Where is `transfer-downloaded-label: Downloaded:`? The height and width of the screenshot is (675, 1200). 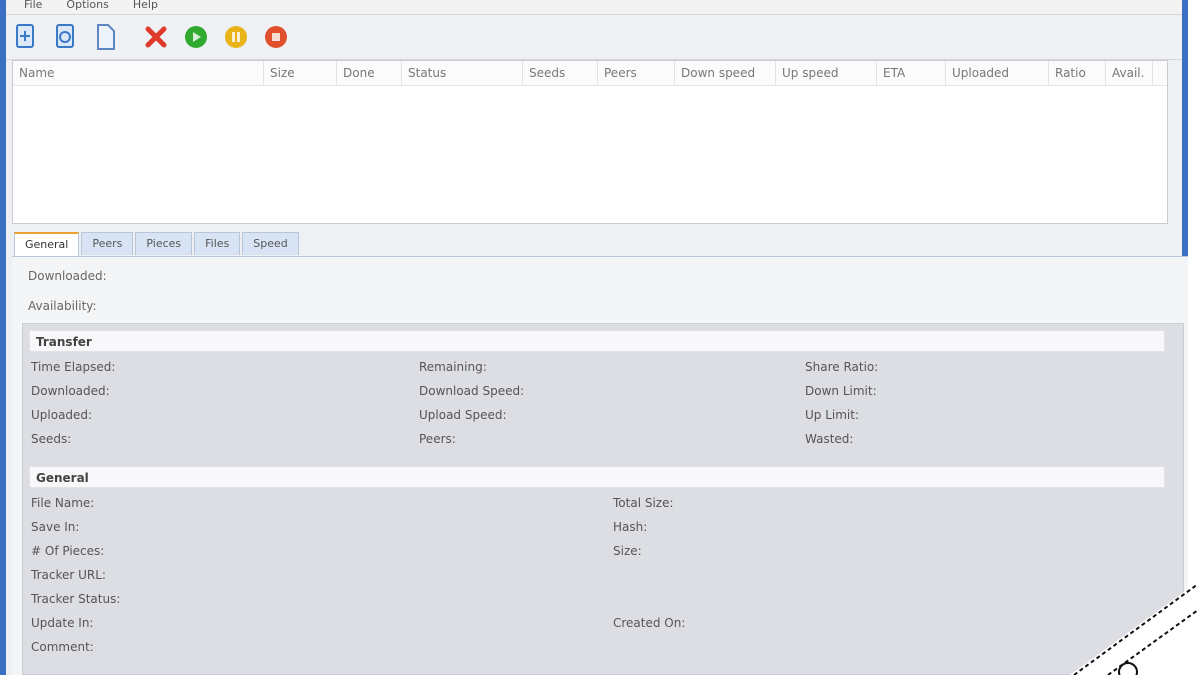 transfer-downloaded-label: Downloaded: is located at coordinates (70, 391).